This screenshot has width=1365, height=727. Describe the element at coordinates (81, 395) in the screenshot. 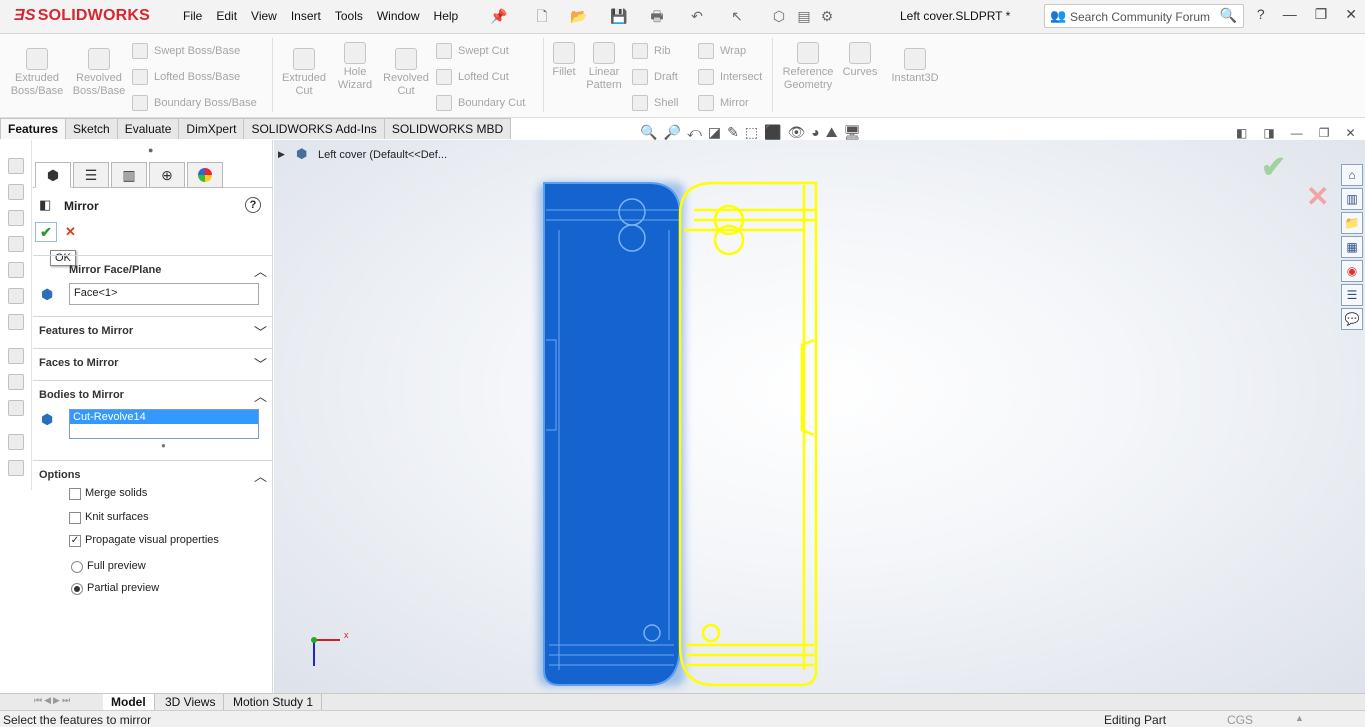

I see `section-header: Bodies to Mirror` at that location.